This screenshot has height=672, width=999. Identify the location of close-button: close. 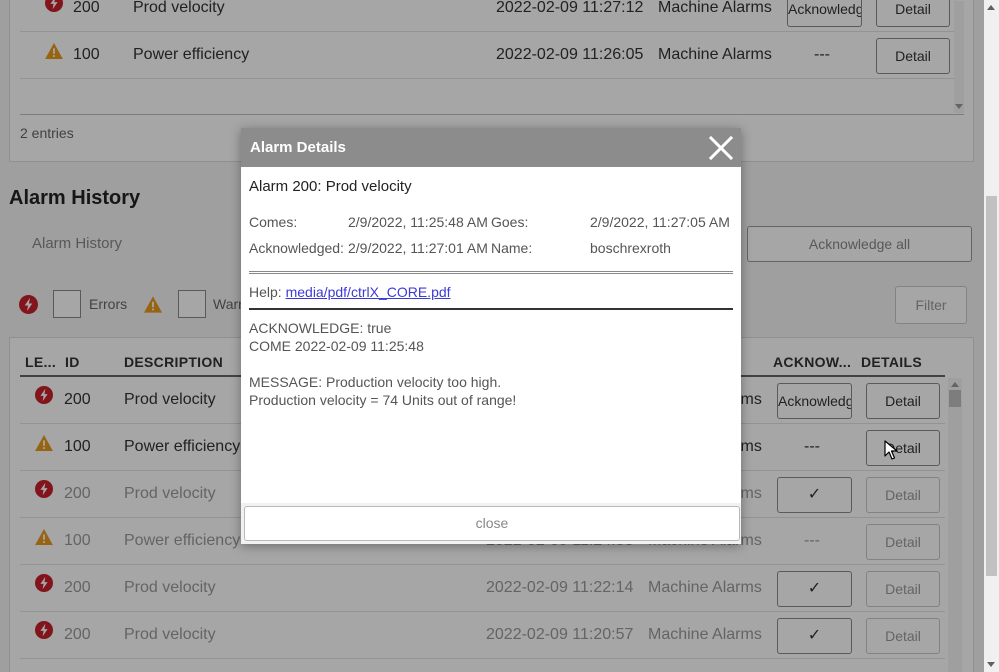
(492, 523).